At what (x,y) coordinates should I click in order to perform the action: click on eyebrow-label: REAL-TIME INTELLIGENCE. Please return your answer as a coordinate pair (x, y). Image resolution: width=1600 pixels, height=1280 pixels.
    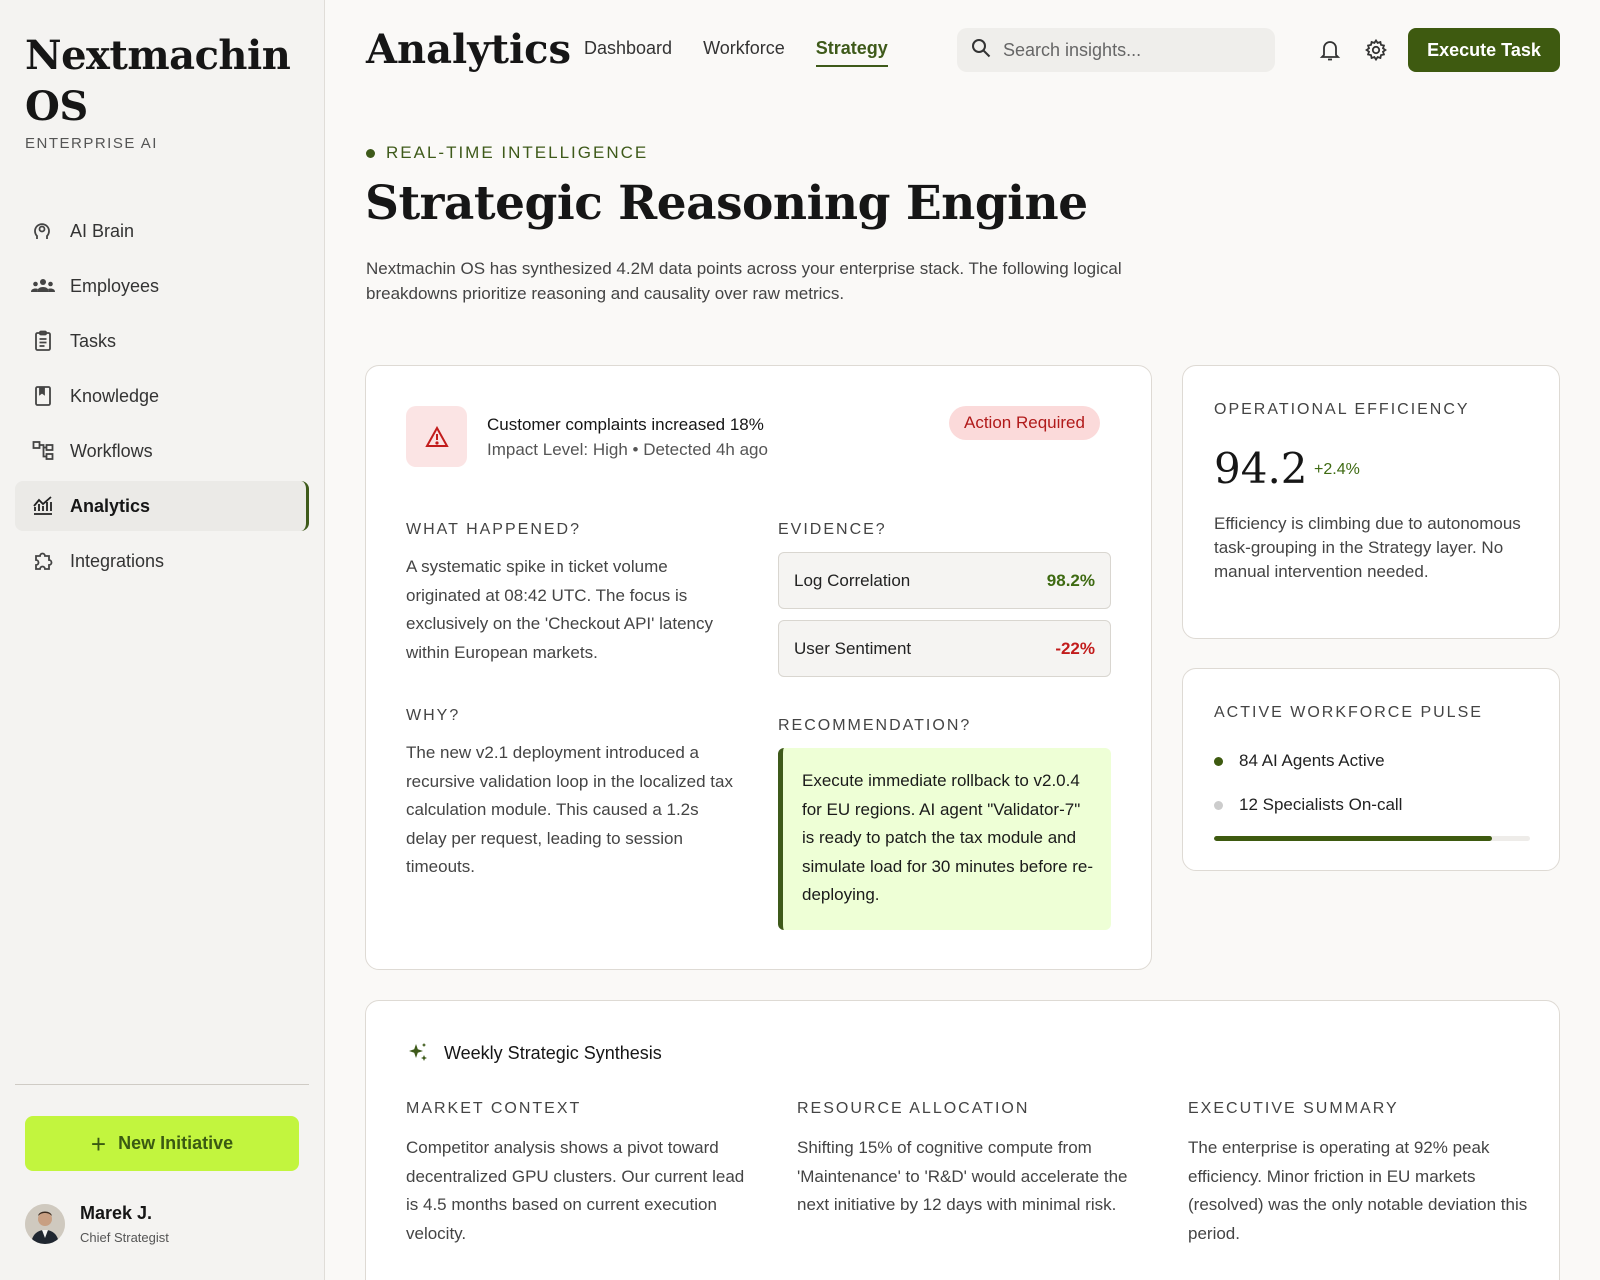
    Looking at the image, I should click on (517, 152).